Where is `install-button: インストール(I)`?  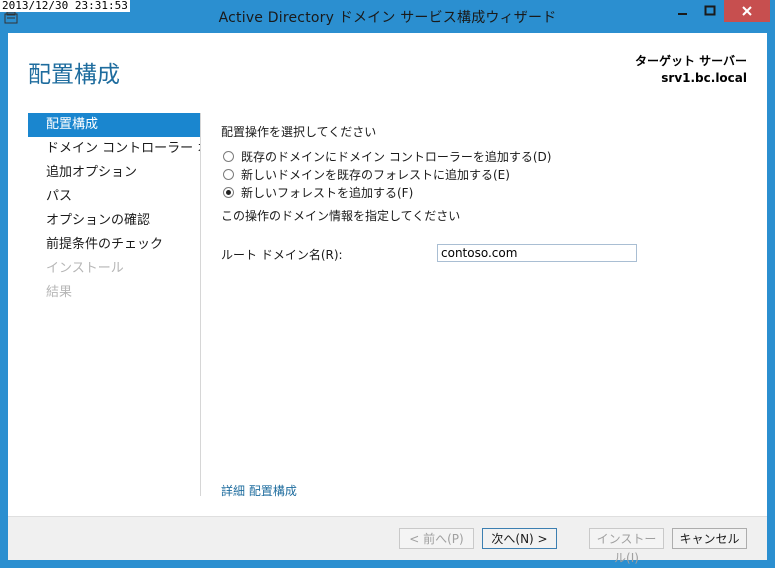
install-button: インストール(I) is located at coordinates (626, 546).